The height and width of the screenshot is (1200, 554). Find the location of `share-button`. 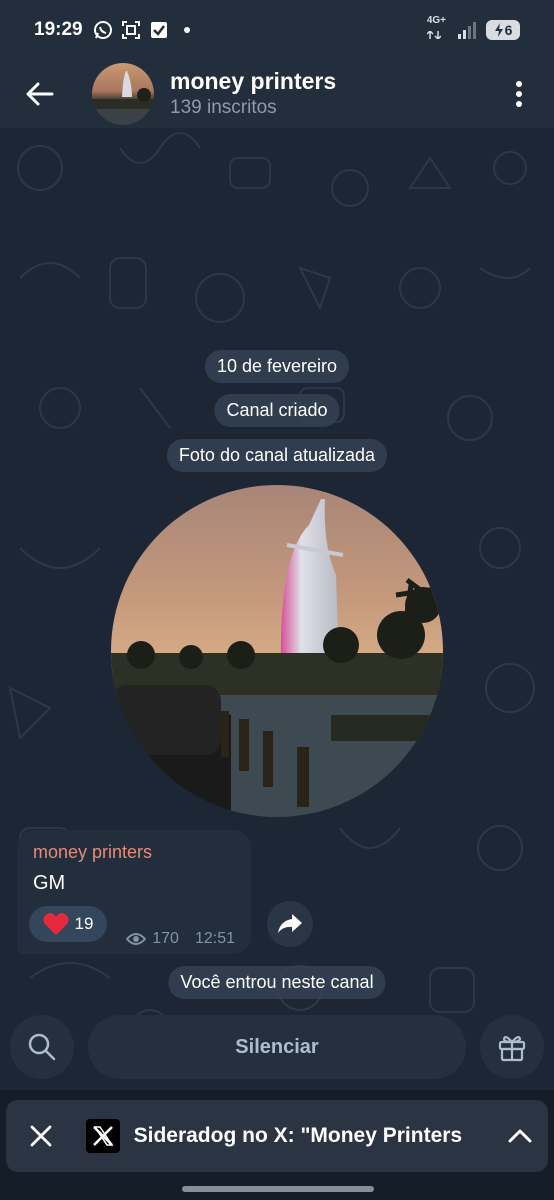

share-button is located at coordinates (290, 924).